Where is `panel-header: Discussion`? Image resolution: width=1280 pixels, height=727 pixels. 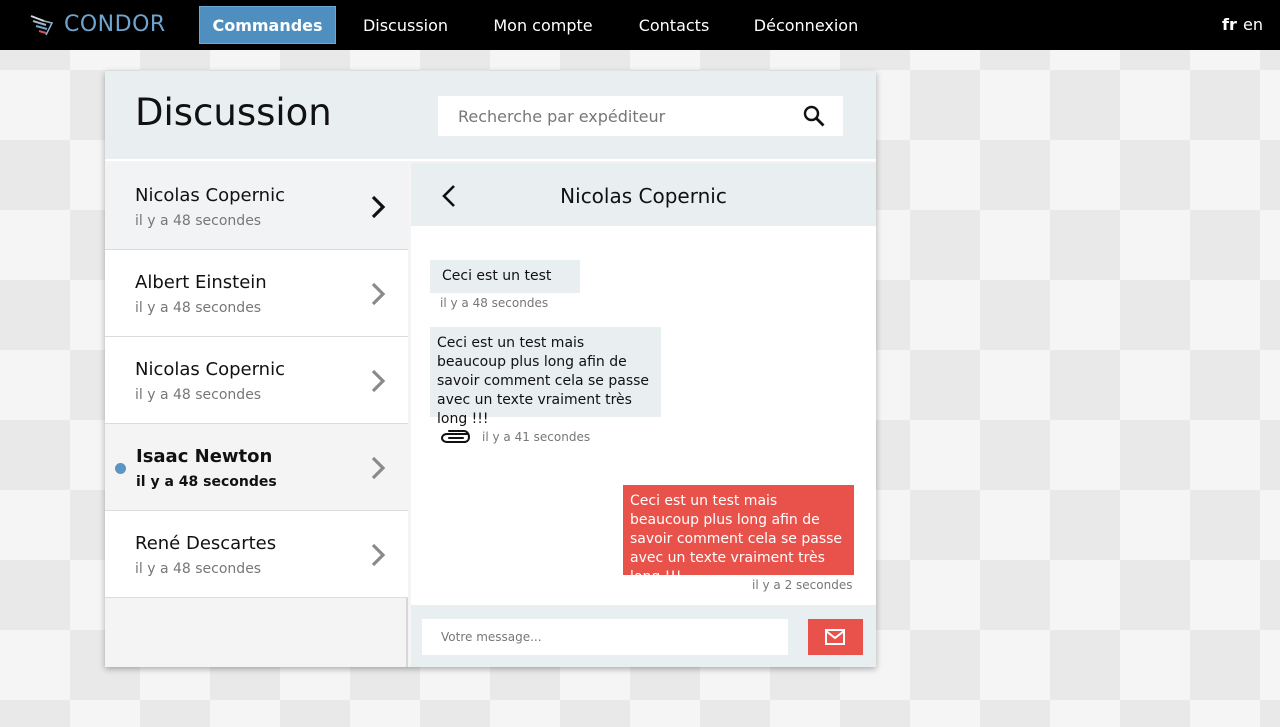 panel-header: Discussion is located at coordinates (490, 116).